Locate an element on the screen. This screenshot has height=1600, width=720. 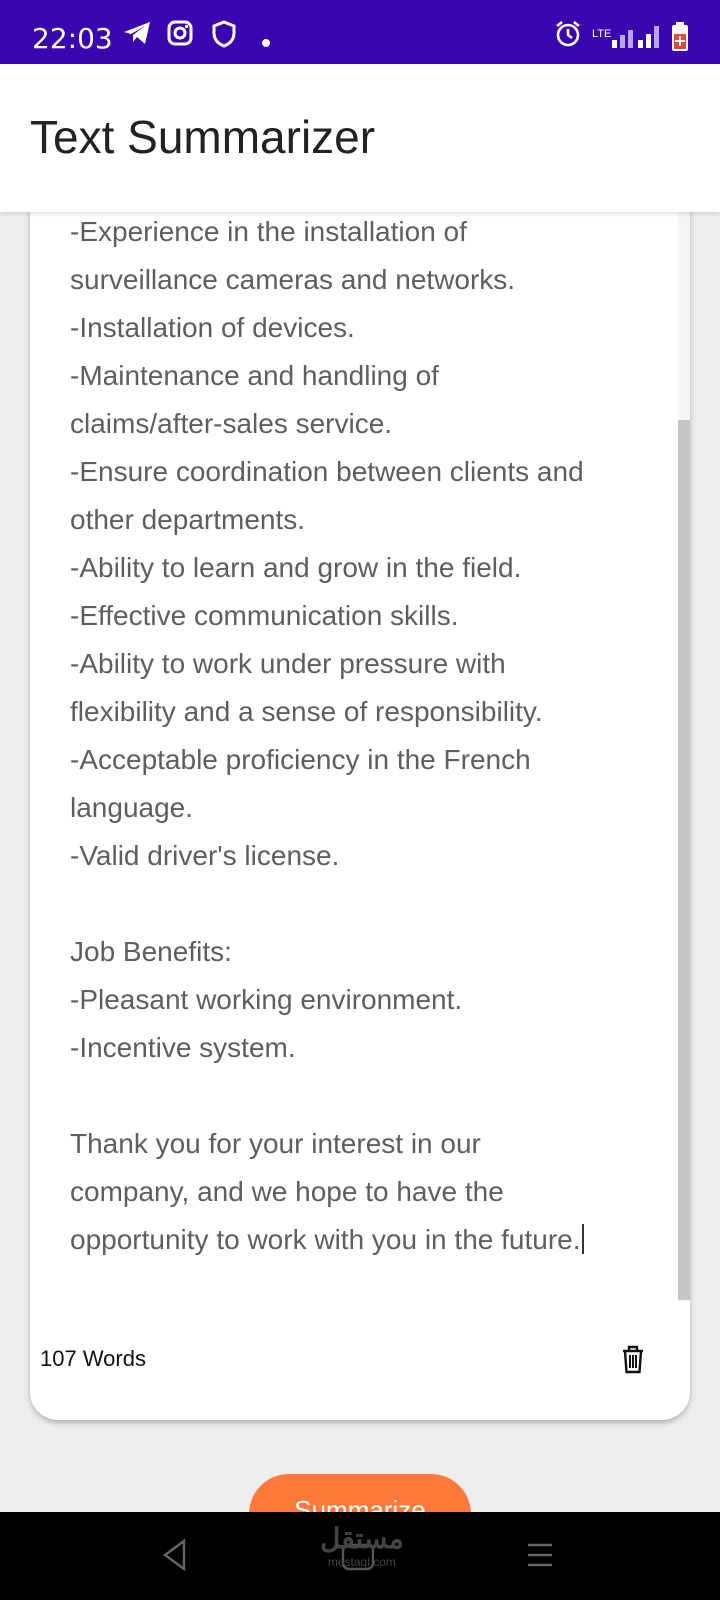
dot-icon is located at coordinates (266, 43).